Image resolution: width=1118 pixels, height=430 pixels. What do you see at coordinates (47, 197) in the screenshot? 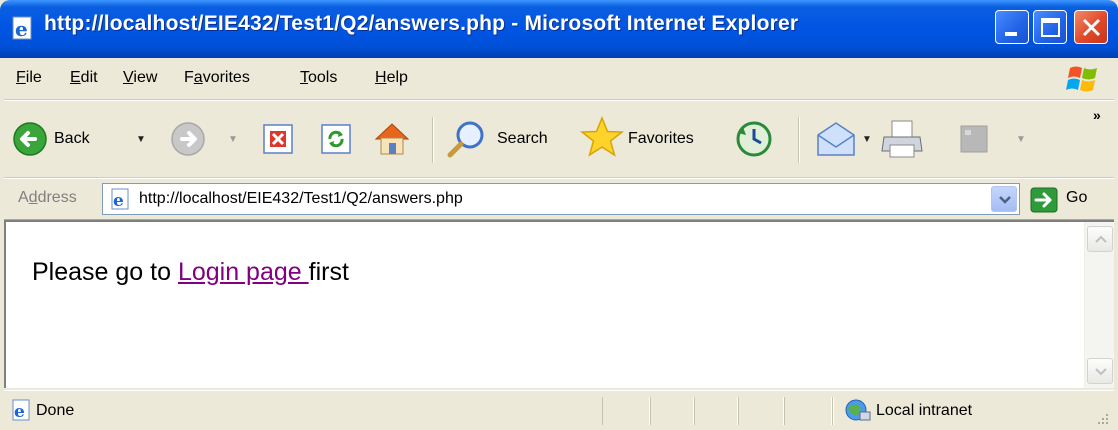
I see `address-label: Address` at bounding box center [47, 197].